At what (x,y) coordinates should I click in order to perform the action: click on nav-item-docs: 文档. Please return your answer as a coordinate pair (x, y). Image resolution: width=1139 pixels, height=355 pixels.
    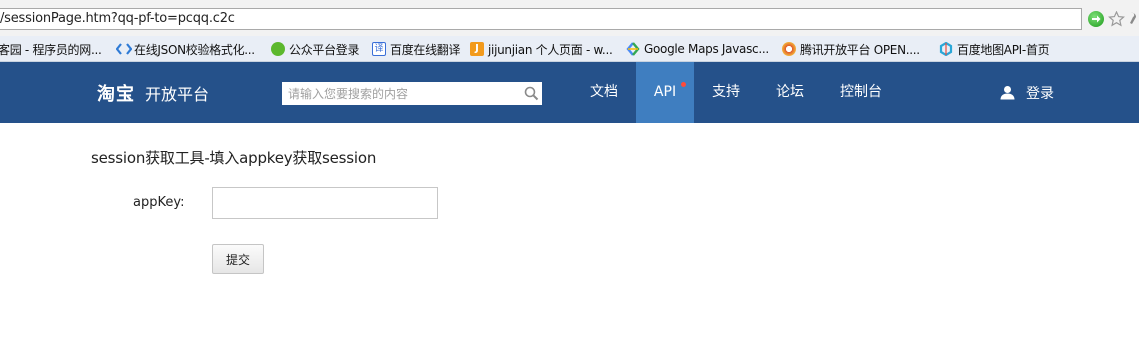
    Looking at the image, I should click on (604, 92).